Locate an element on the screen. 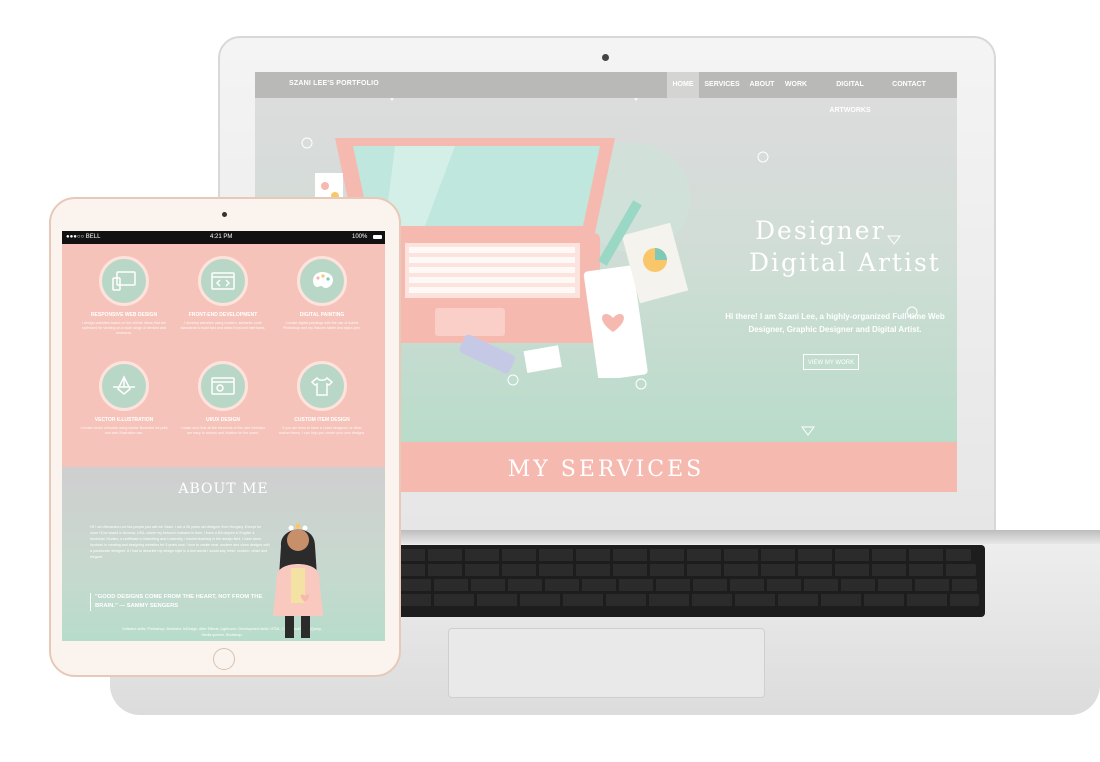 Image resolution: width=1100 pixels, height=762 pixels. service-name: DIGITAL PAINTING is located at coordinates (322, 315).